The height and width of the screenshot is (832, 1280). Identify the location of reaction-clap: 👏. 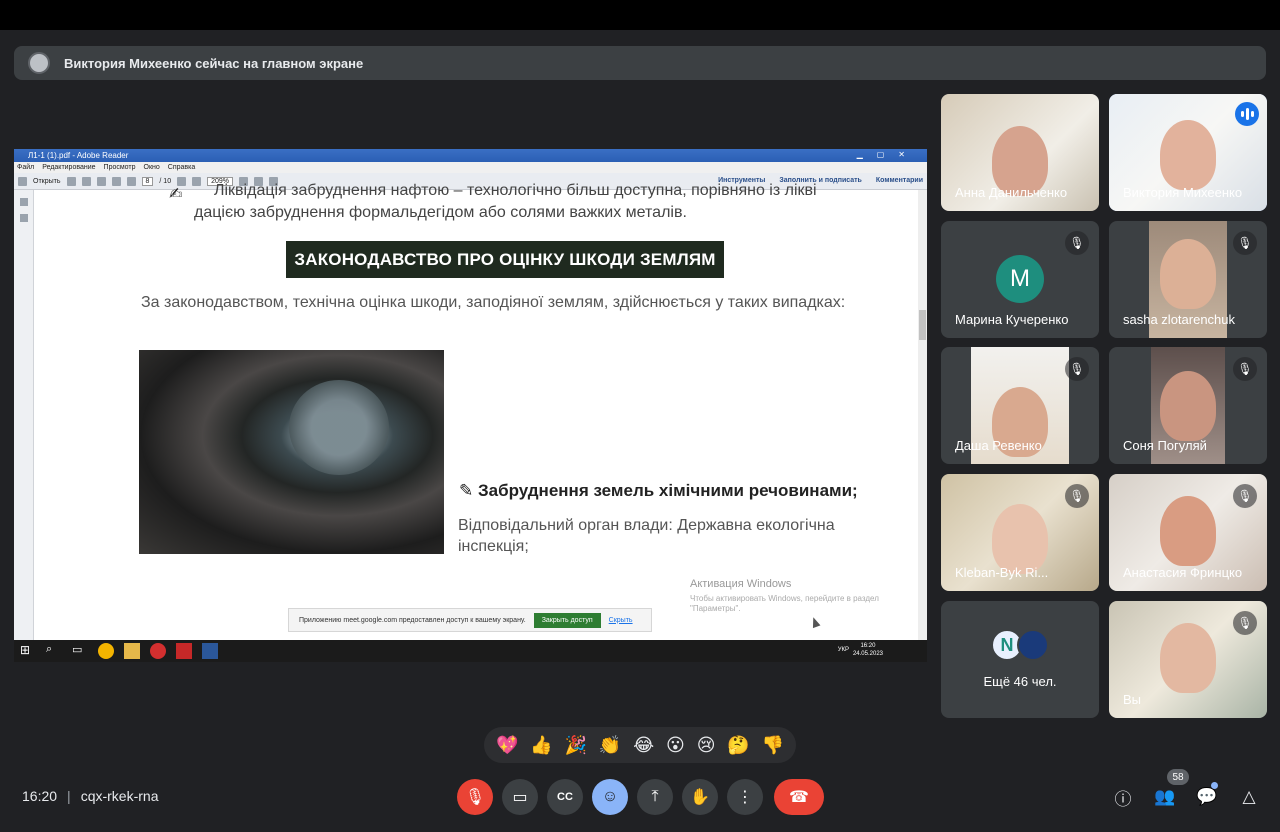
(610, 745).